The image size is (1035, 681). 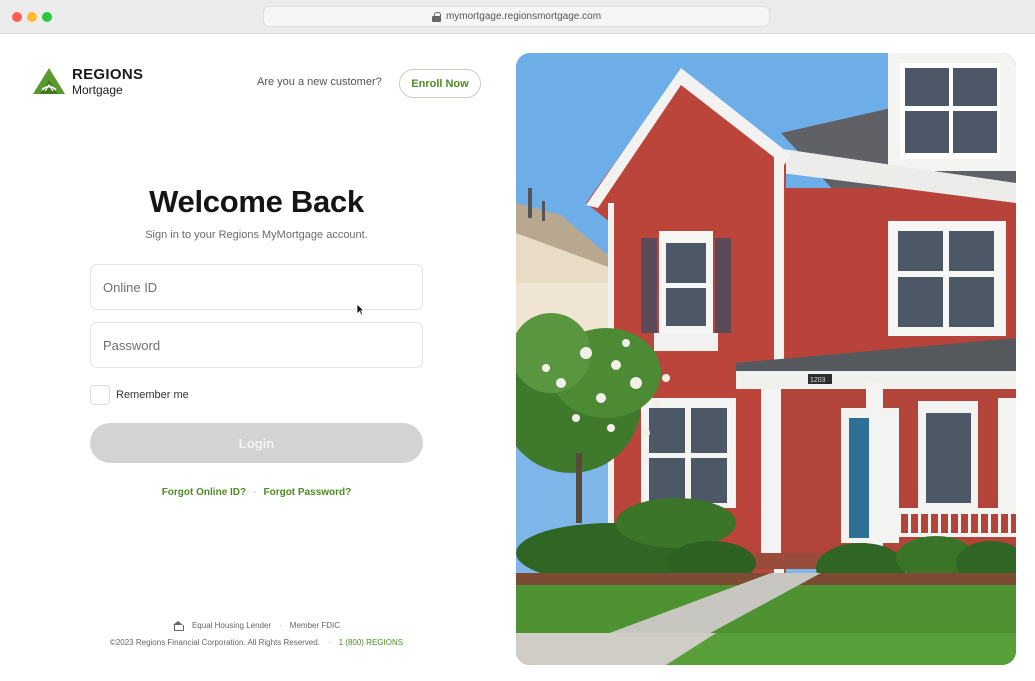 I want to click on logo-brand-name: REGIONS, so click(x=108, y=74).